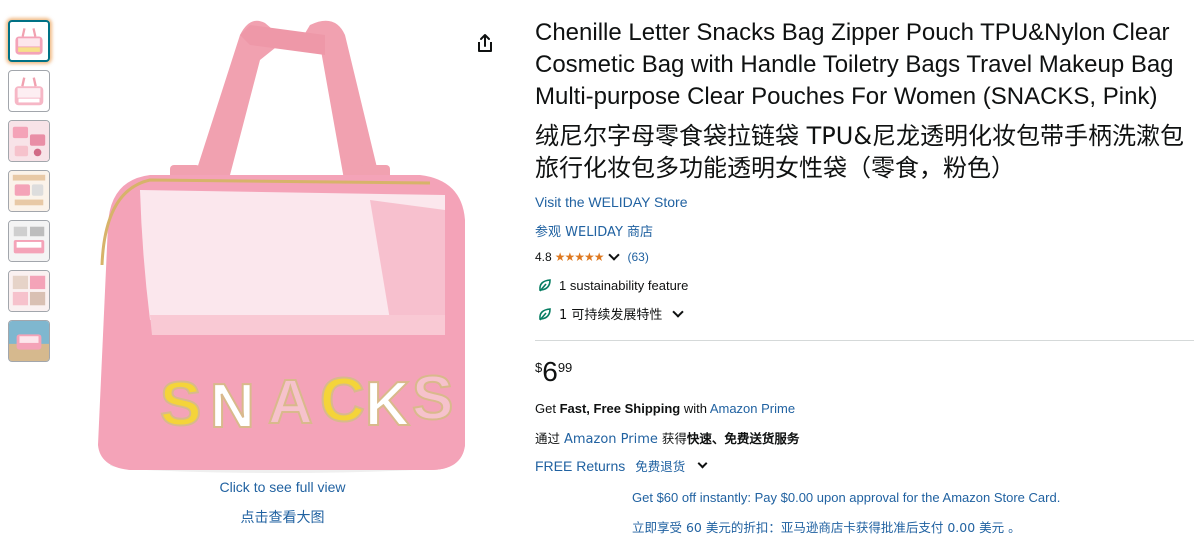 This screenshot has width=1194, height=550. I want to click on see-full-view-link: Click to see full view, so click(282, 487).